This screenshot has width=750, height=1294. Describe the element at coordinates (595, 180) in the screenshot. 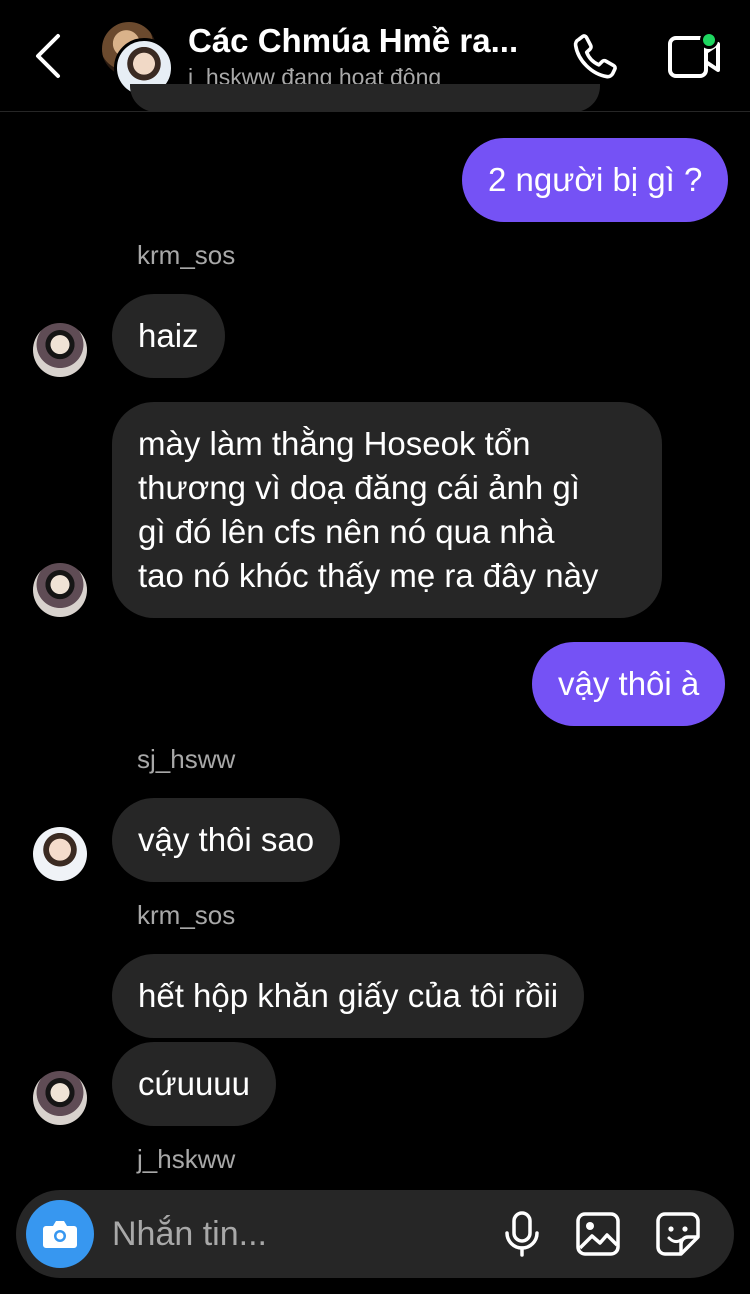

I see `my-message: 2 người bị gì ?` at that location.